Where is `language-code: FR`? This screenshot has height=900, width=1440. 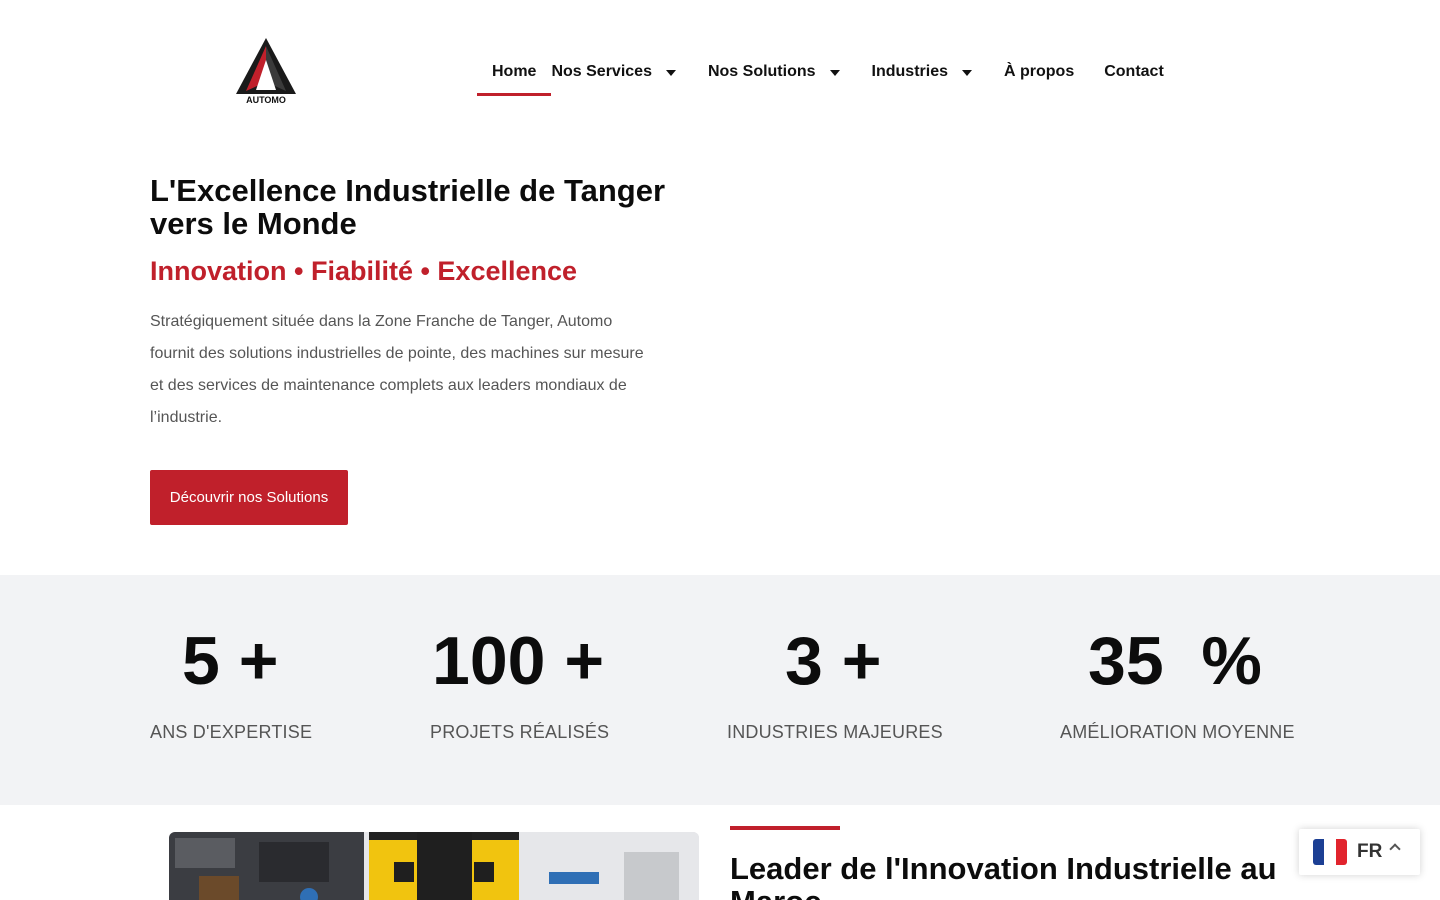
language-code: FR is located at coordinates (1370, 851).